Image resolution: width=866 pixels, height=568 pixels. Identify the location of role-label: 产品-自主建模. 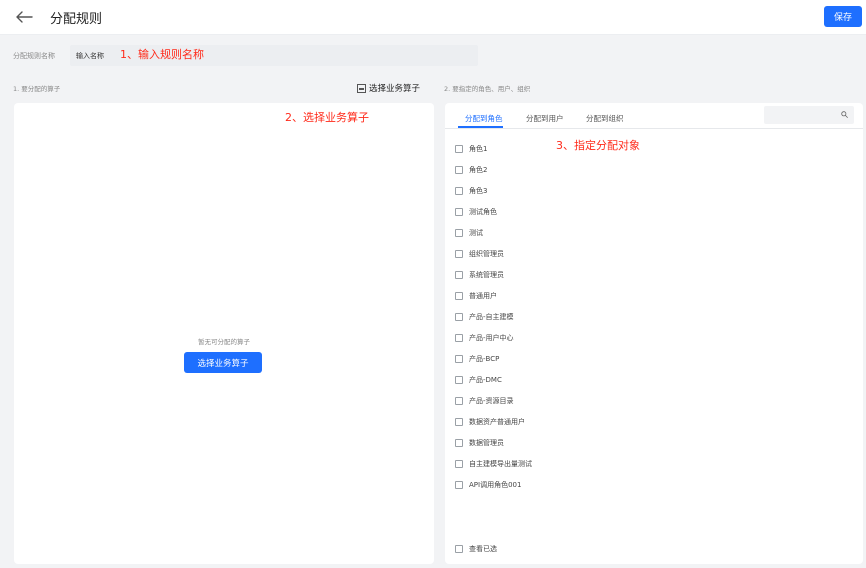
(491, 317).